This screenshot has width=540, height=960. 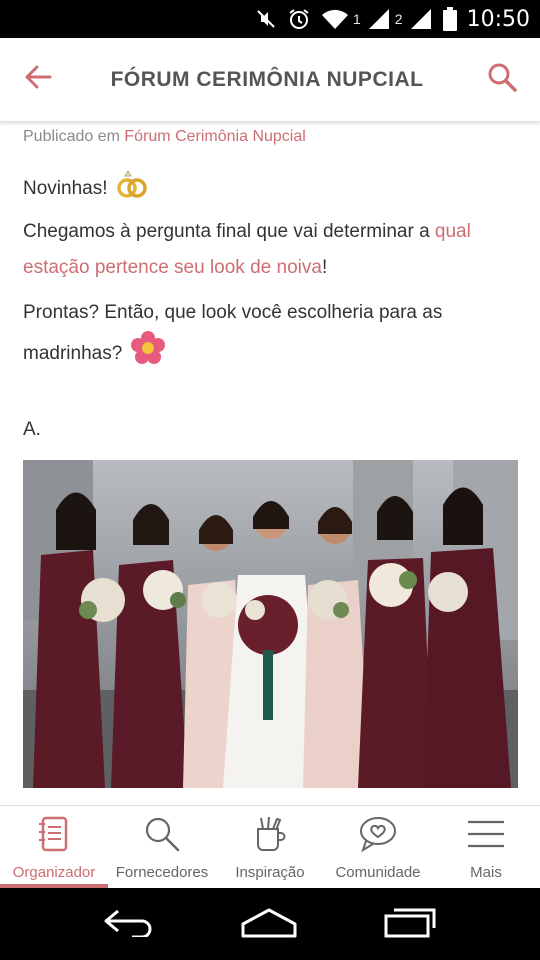 I want to click on wifi-icon, so click(x=335, y=19).